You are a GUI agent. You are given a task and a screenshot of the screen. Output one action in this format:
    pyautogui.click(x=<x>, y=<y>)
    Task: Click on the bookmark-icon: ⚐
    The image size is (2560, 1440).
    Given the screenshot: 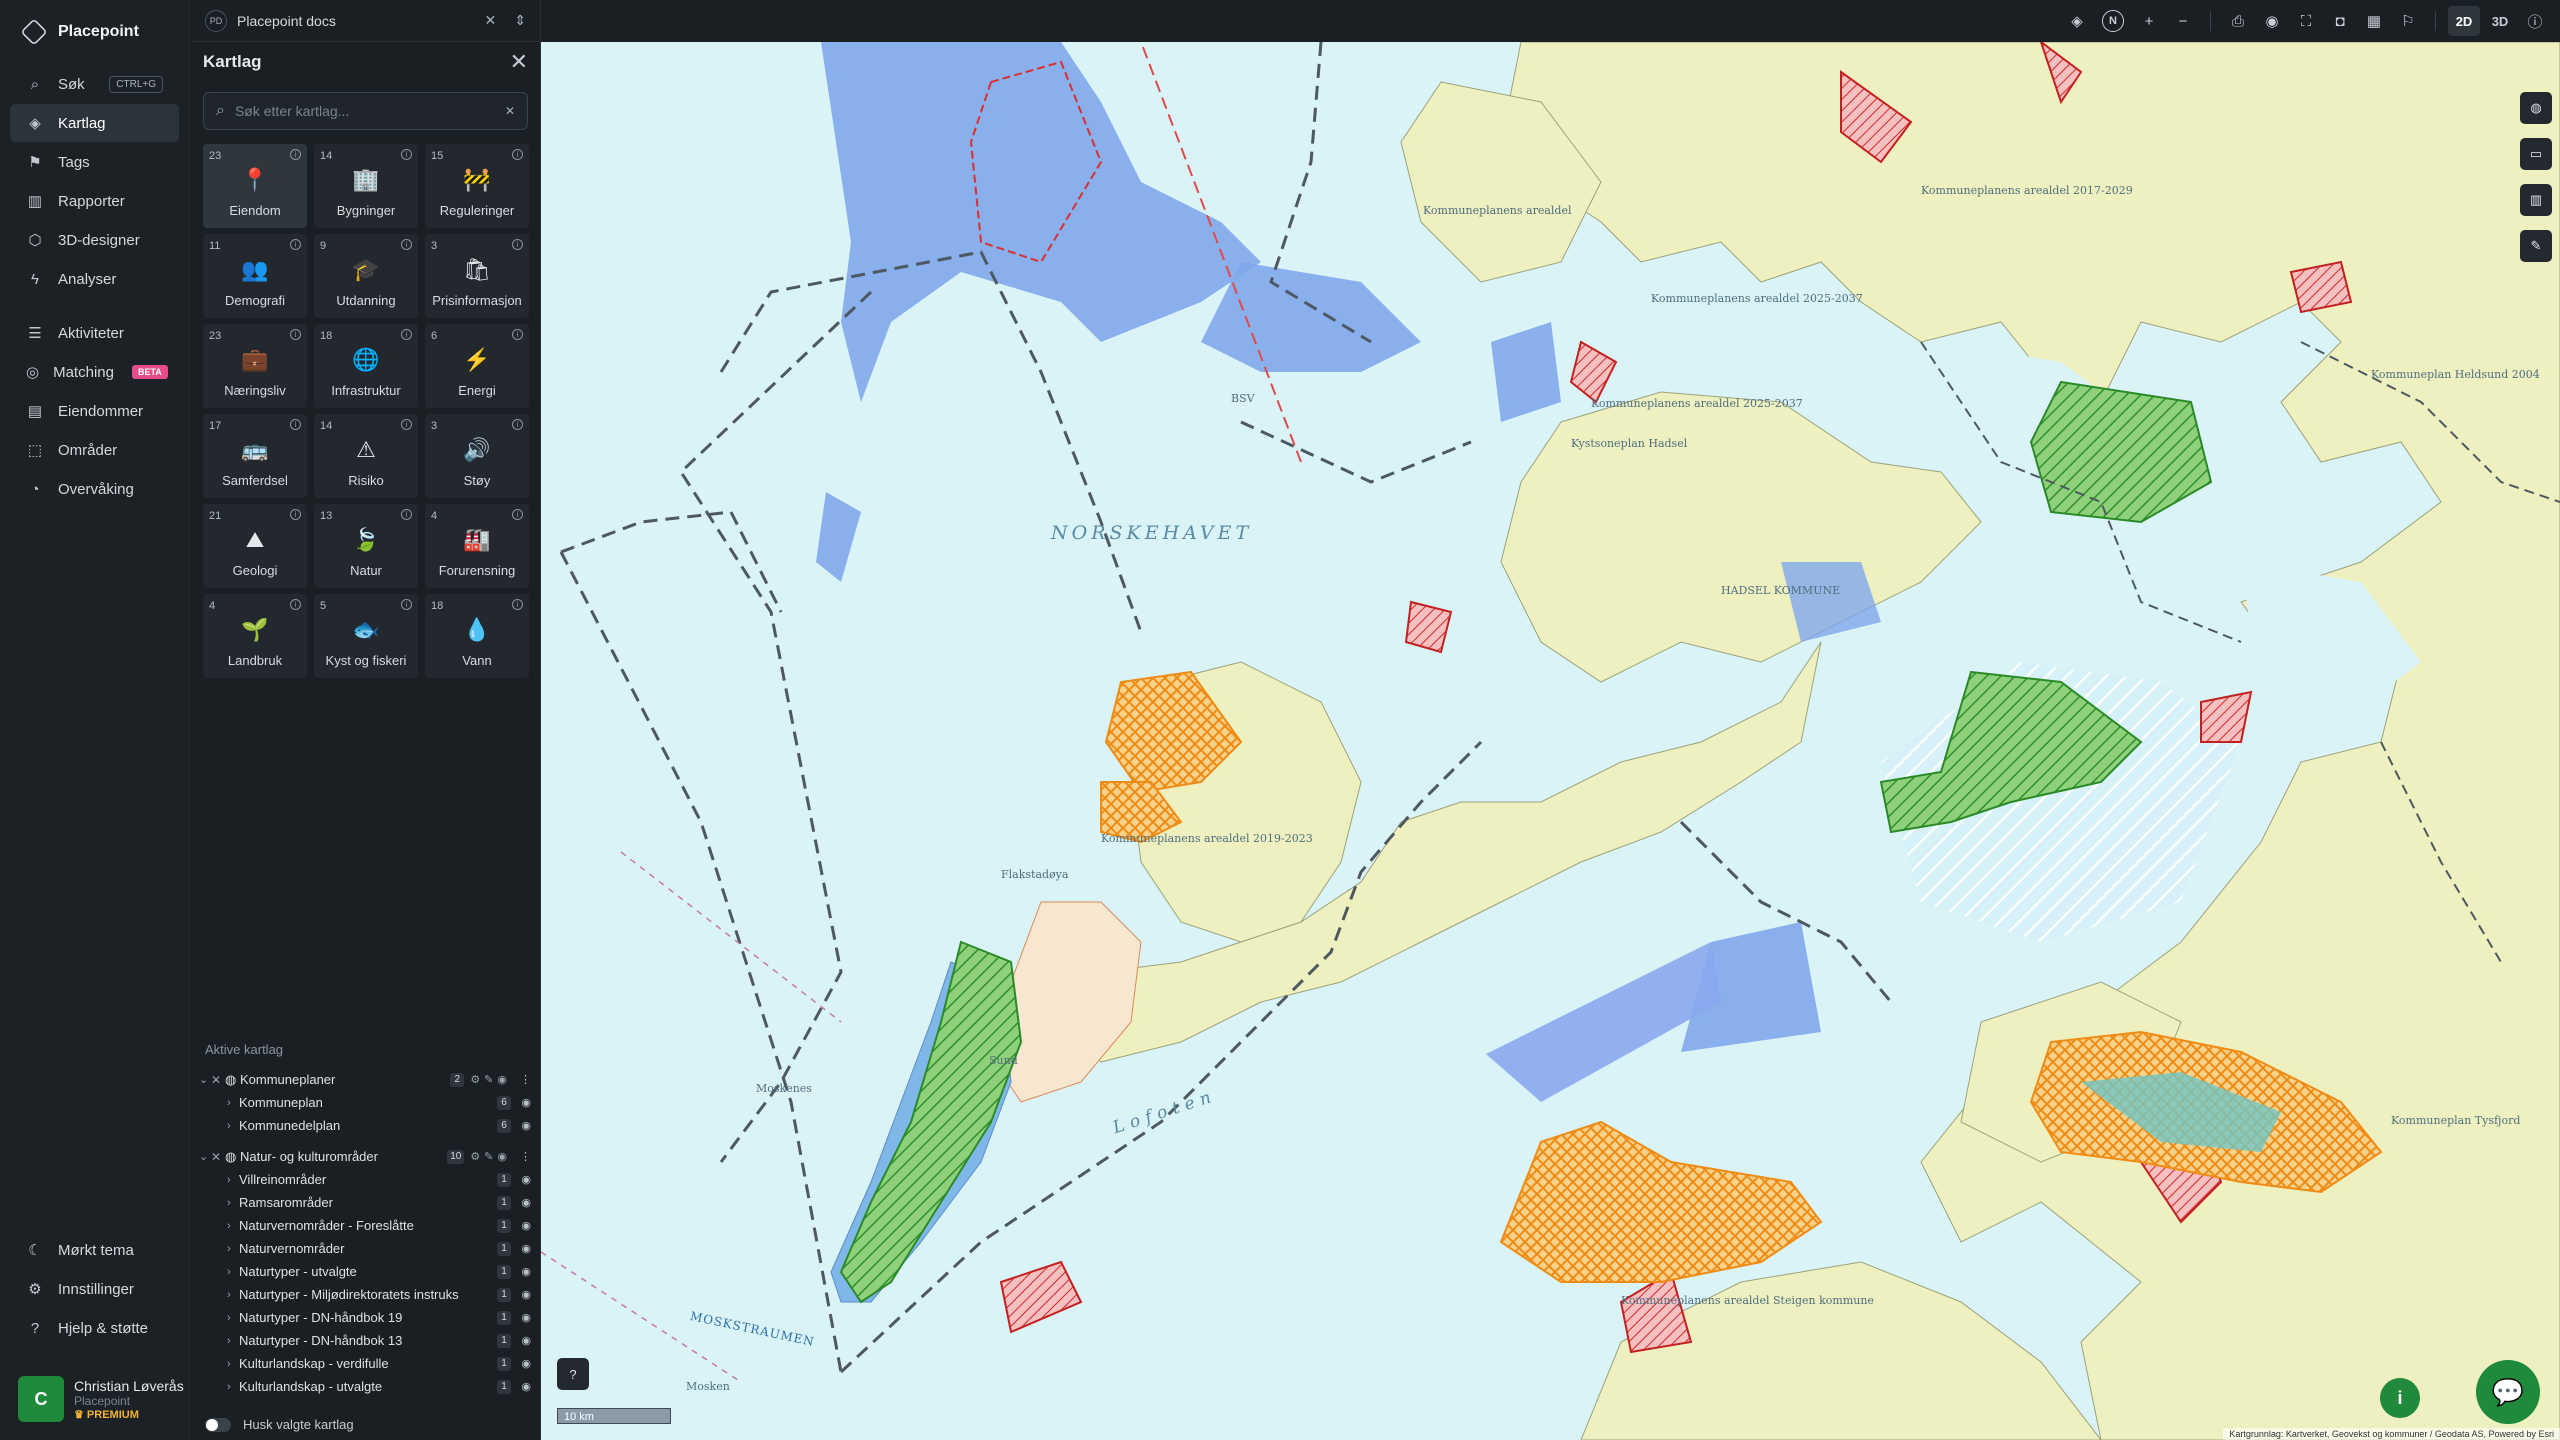 What is the action you would take?
    pyautogui.click(x=2408, y=21)
    